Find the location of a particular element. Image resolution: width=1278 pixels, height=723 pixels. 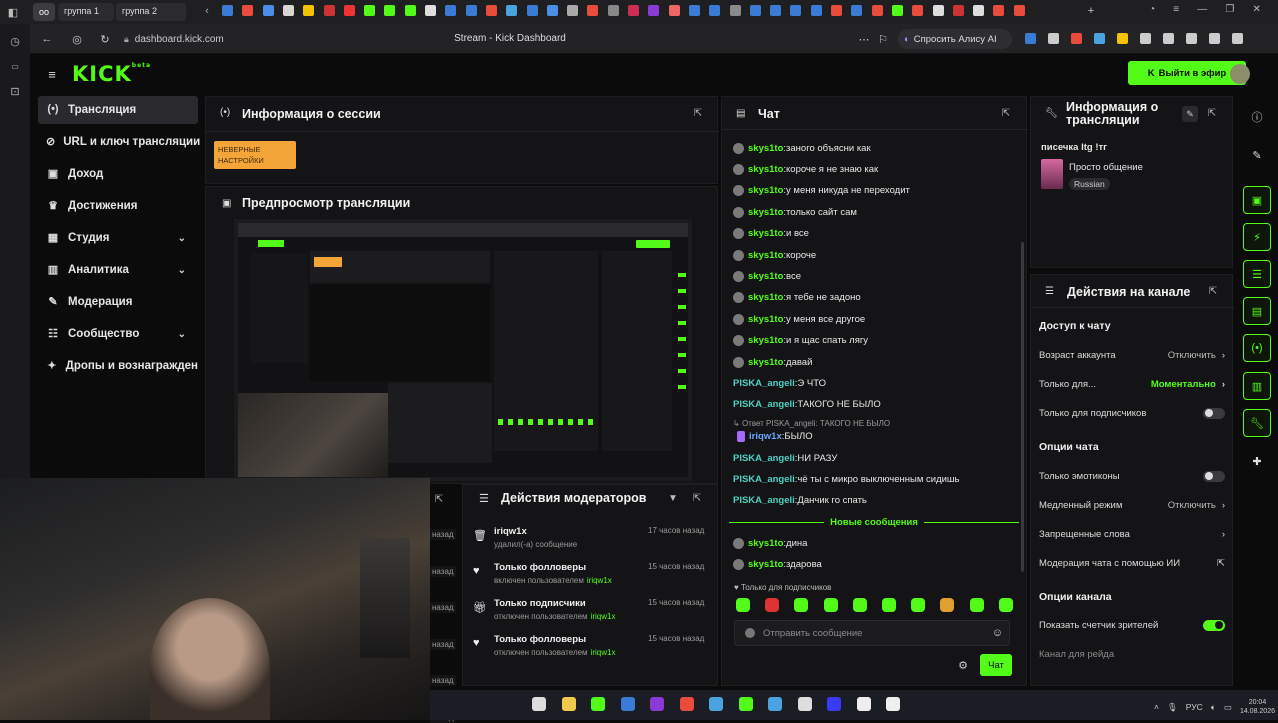

tv-icon: ▭ is located at coordinates (15, 66).